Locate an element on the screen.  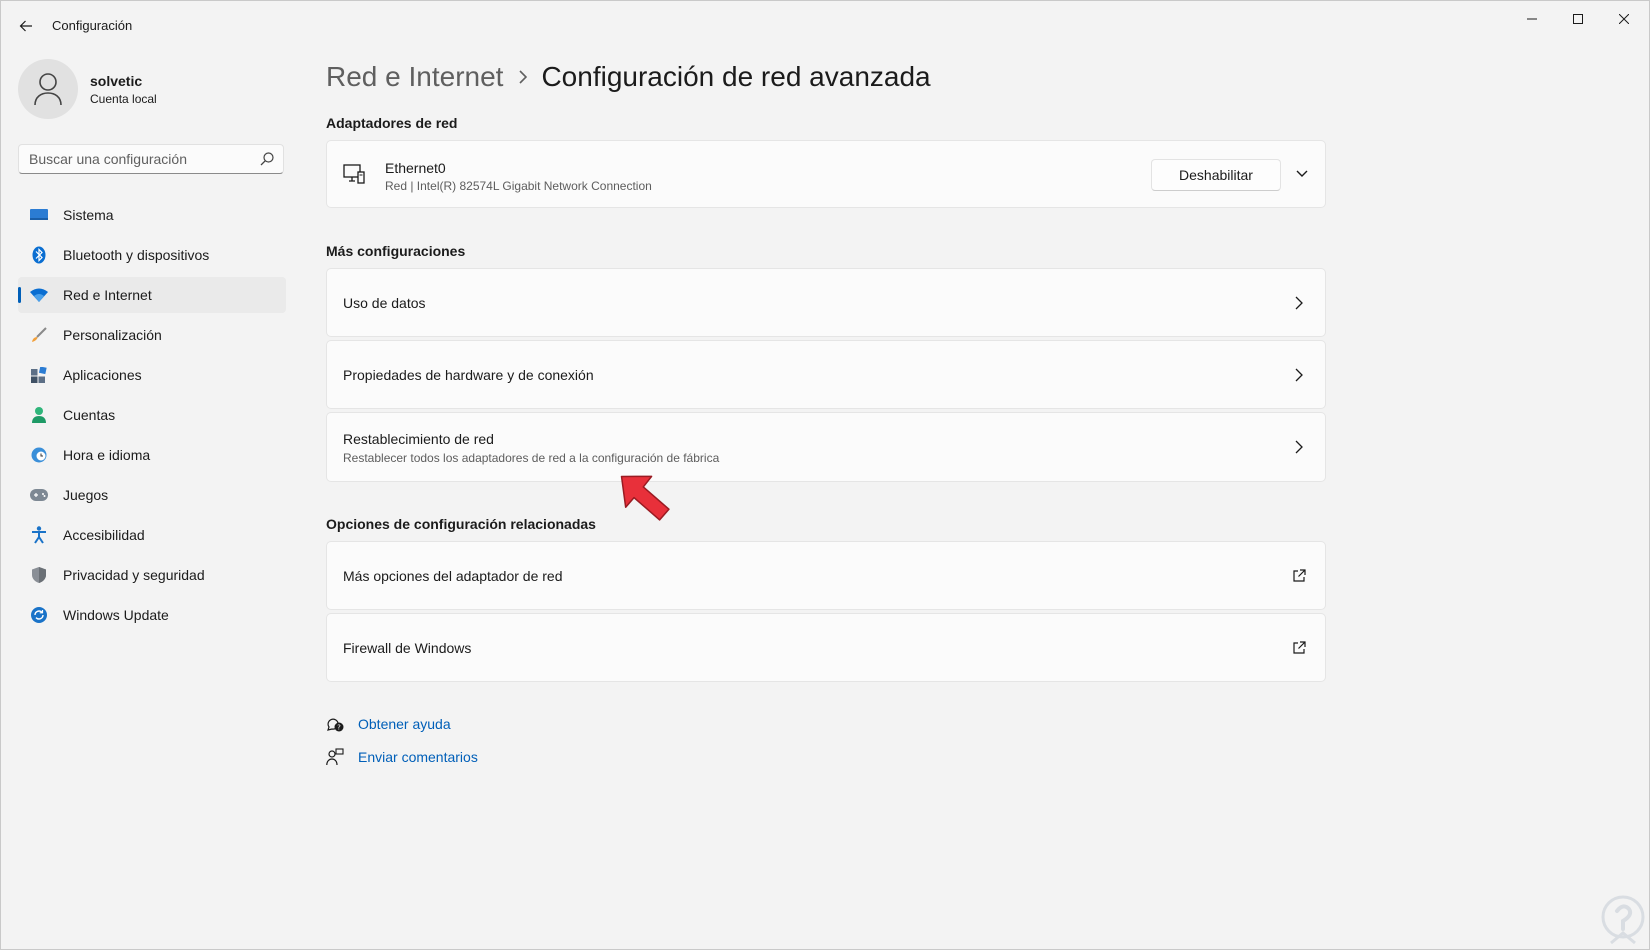
page-title: Configuración de red avanzada is located at coordinates (736, 76).